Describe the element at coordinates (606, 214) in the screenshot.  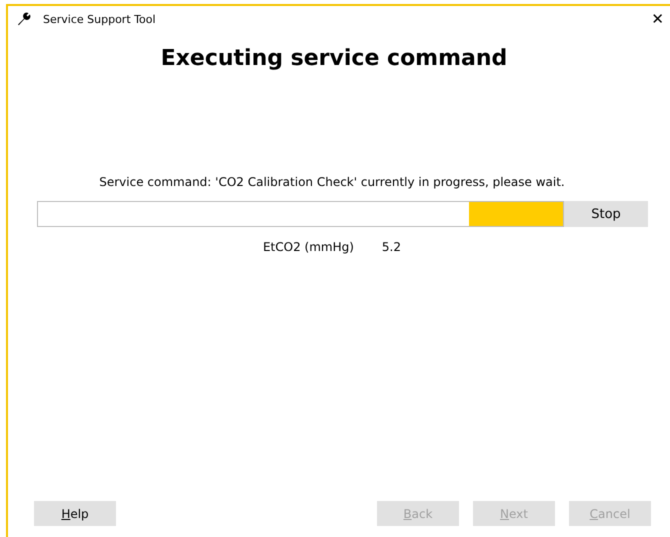
I see `stop-button: Stop` at that location.